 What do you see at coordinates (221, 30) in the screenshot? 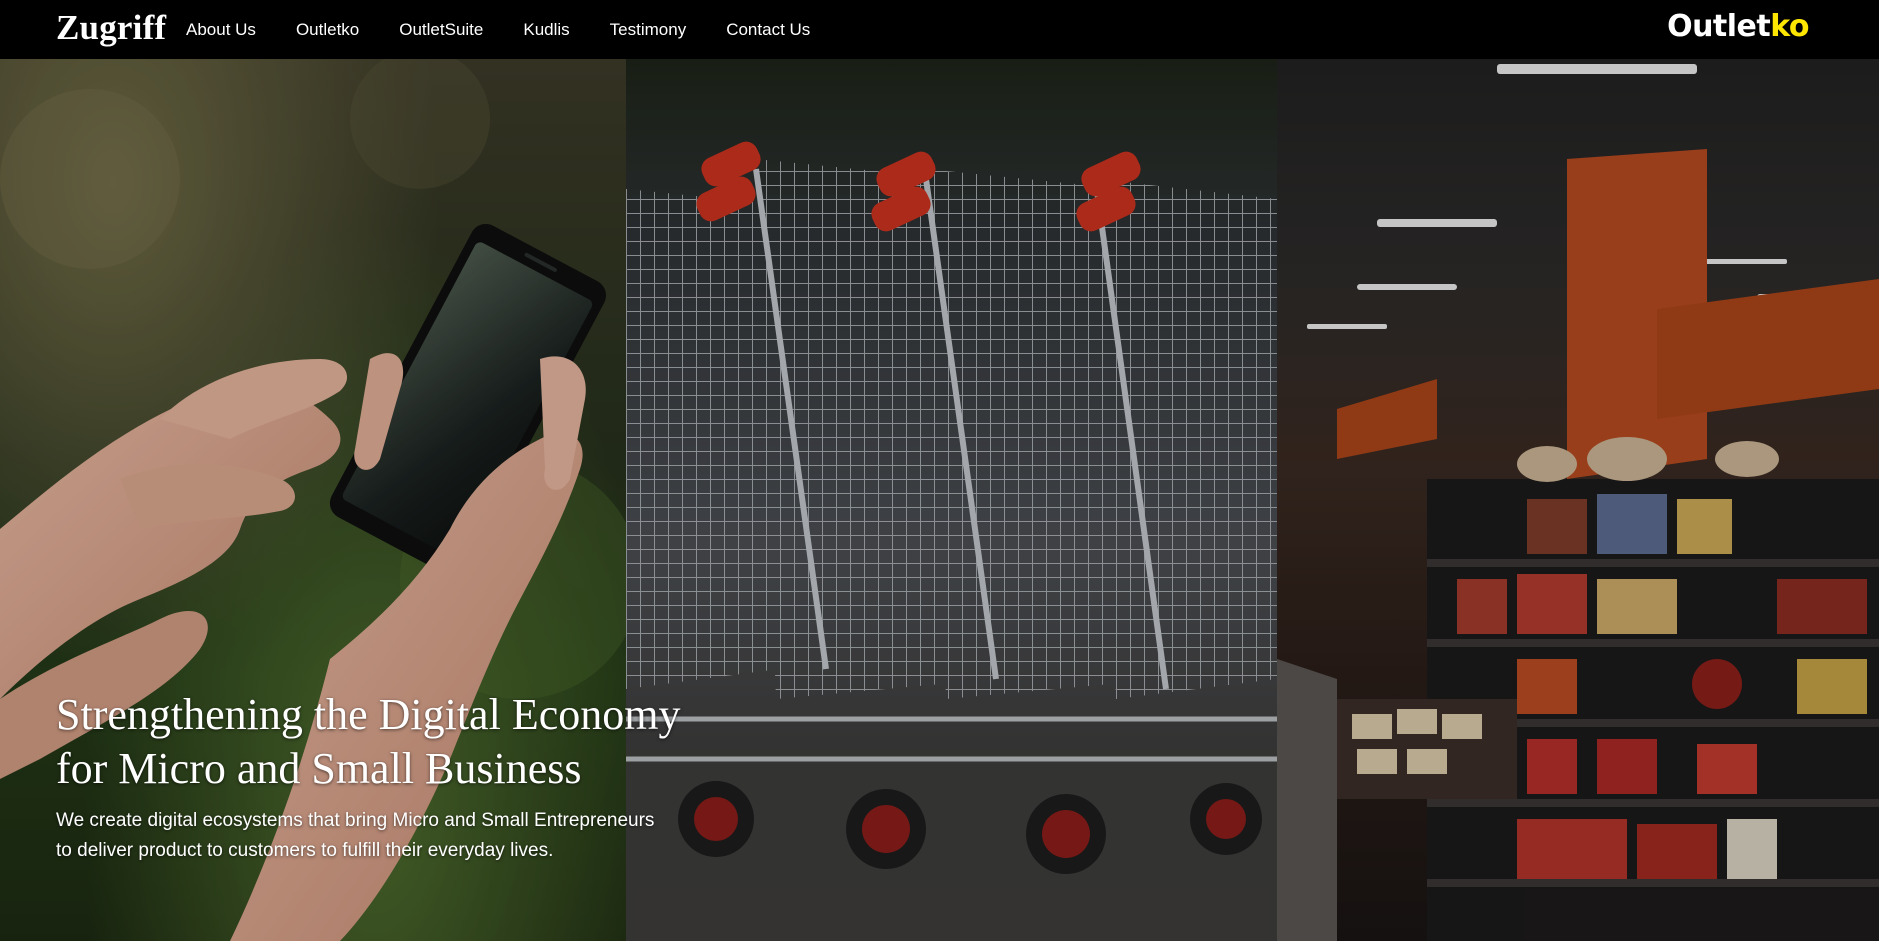
I see `nav-link-about-us: About Us` at bounding box center [221, 30].